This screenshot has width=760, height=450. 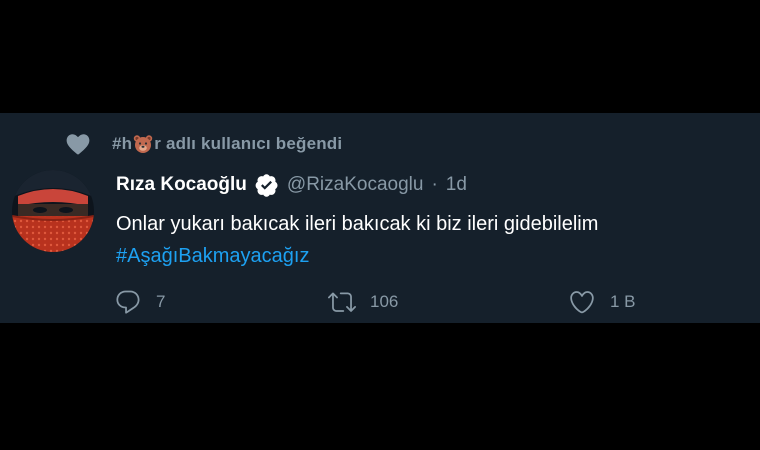 What do you see at coordinates (456, 185) in the screenshot?
I see `tweet-timestamp: 1d` at bounding box center [456, 185].